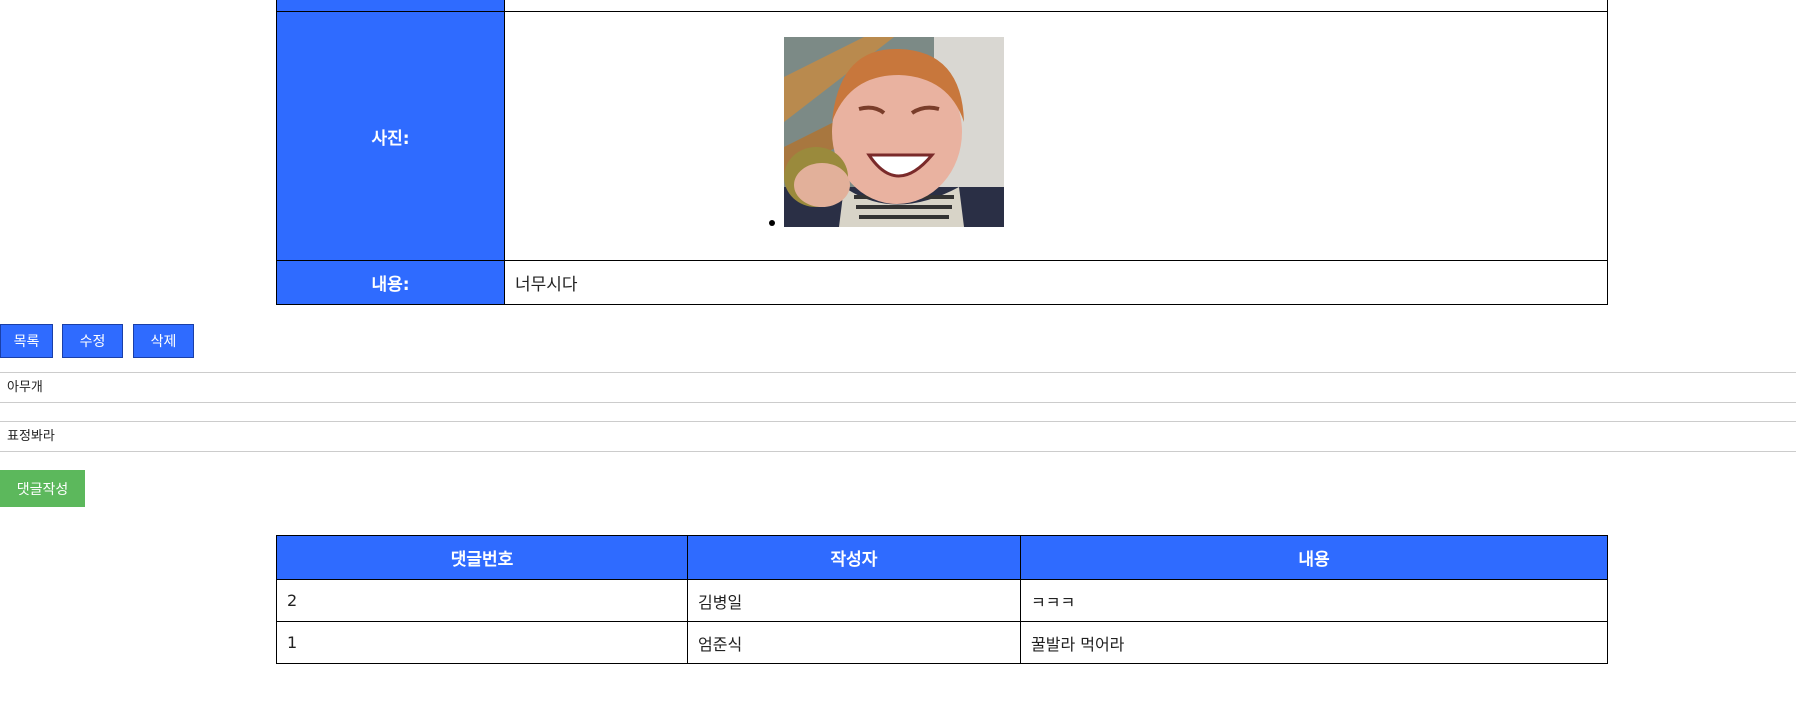 The height and width of the screenshot is (723, 1796). What do you see at coordinates (482, 557) in the screenshot?
I see `column-header-number: 댓글번호` at bounding box center [482, 557].